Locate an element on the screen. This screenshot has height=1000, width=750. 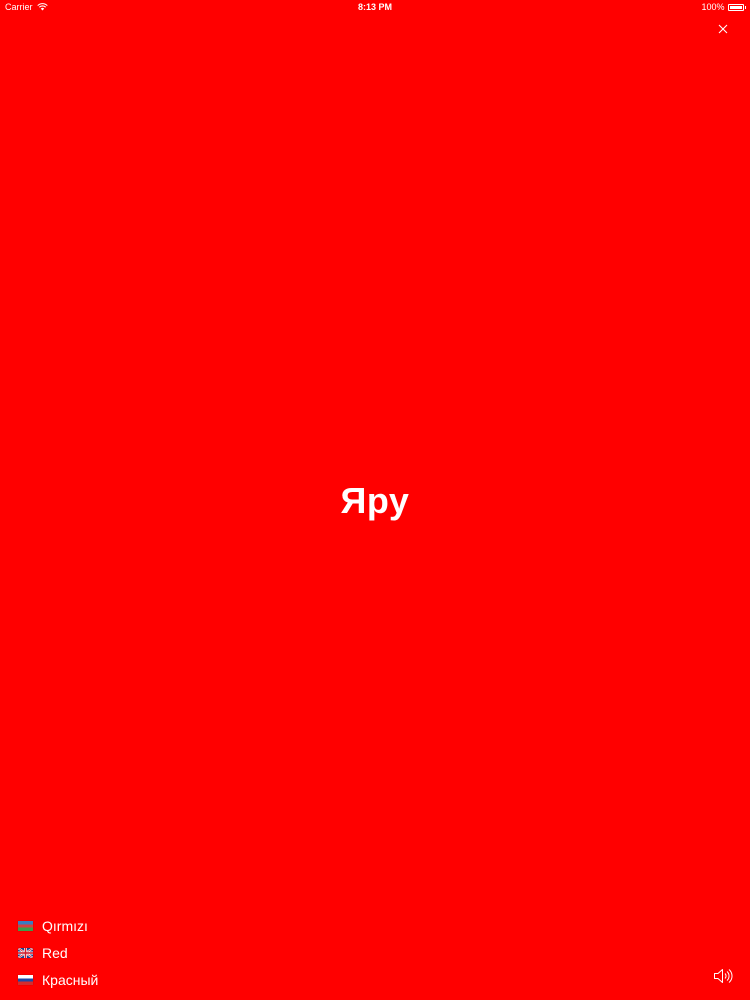
translation-item-english: Red is located at coordinates (58, 952).